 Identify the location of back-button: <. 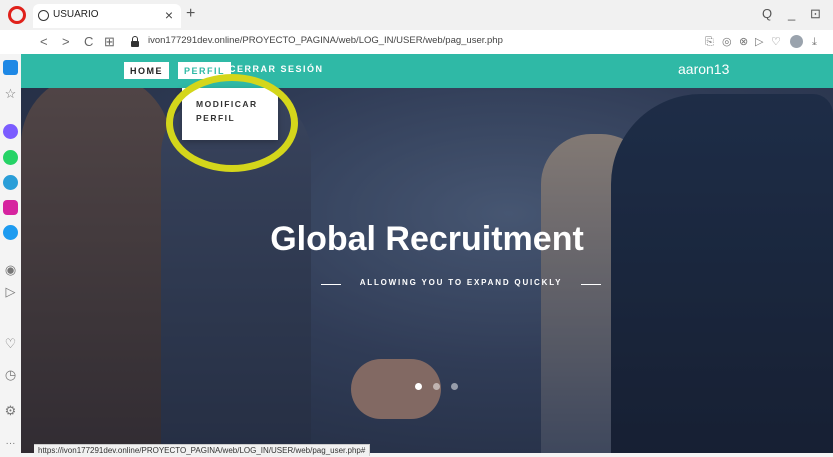
(44, 42).